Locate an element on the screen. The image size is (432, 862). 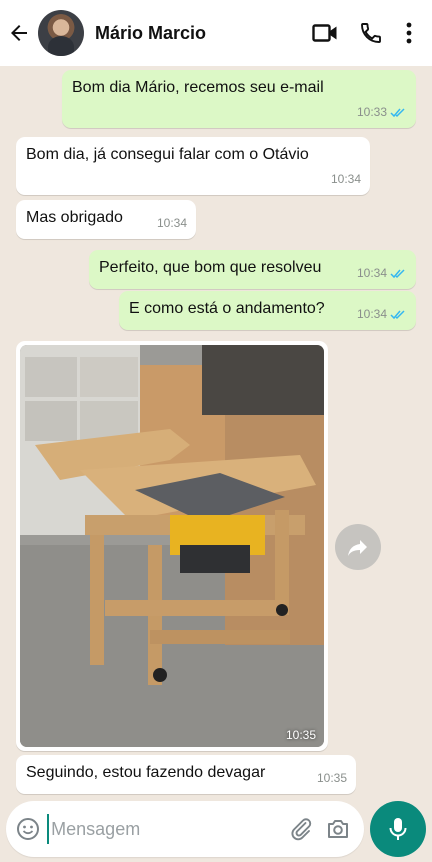
camera-icon is located at coordinates (337, 829).